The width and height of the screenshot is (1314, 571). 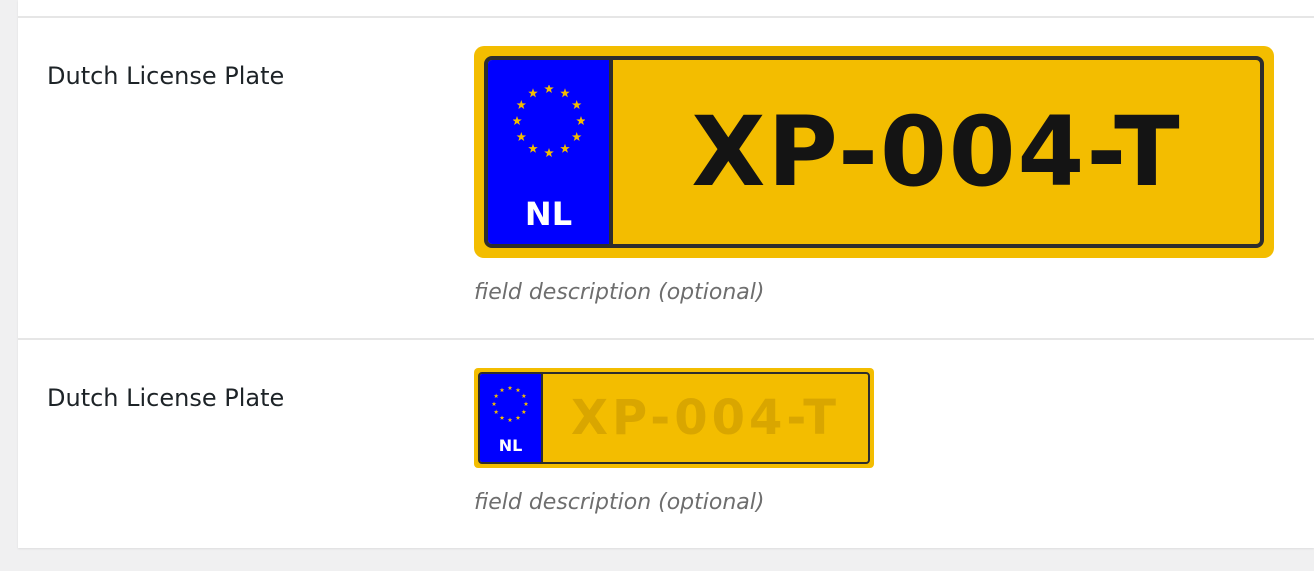 I want to click on license-plate-input, so click(x=705, y=418).